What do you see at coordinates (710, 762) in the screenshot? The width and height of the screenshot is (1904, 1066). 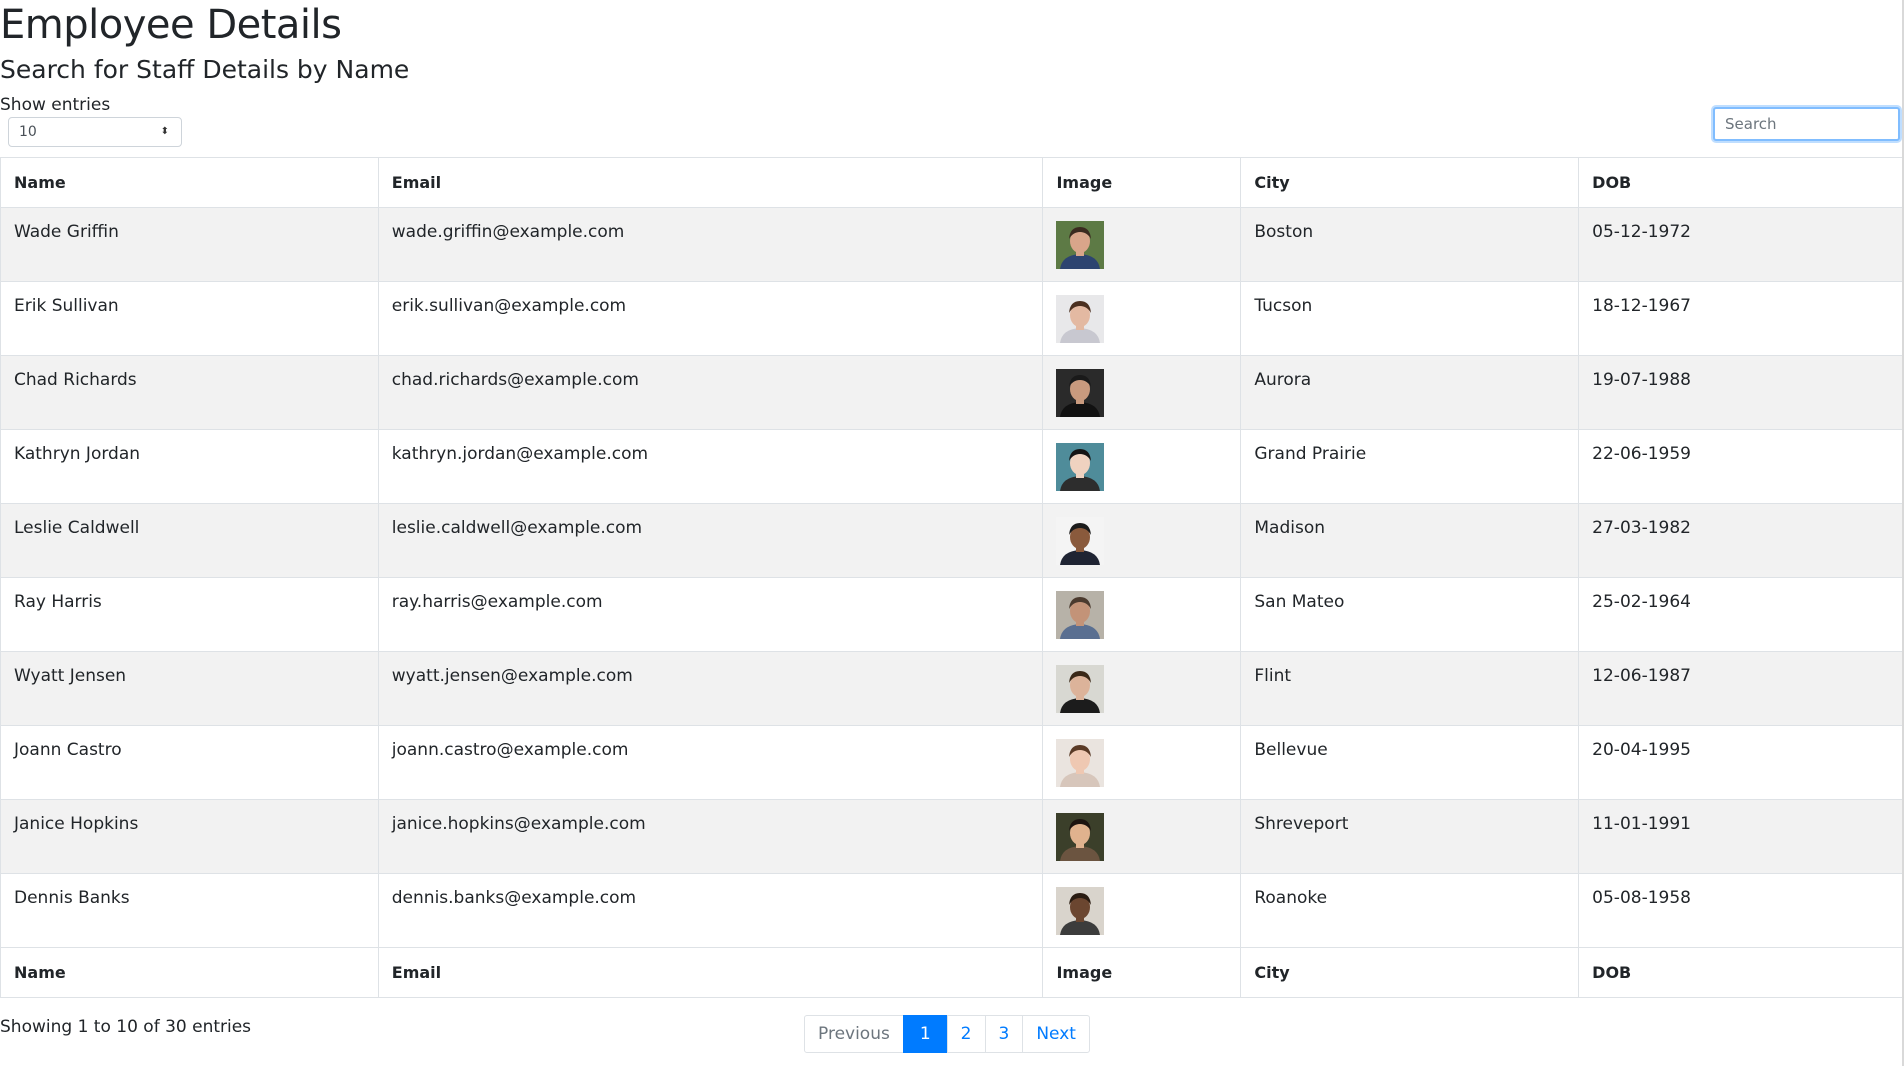 I see `cell-email: joann.castro@example.com` at bounding box center [710, 762].